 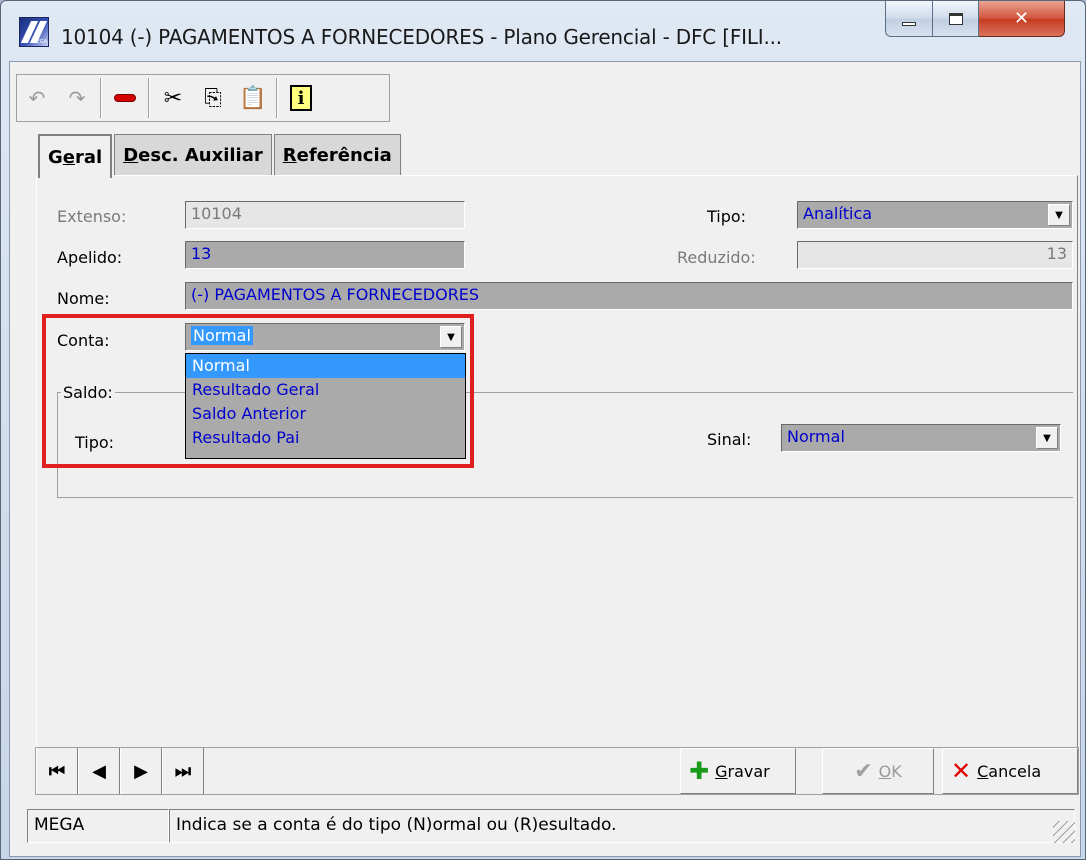 I want to click on last-record-icon: ⏭, so click(x=183, y=771).